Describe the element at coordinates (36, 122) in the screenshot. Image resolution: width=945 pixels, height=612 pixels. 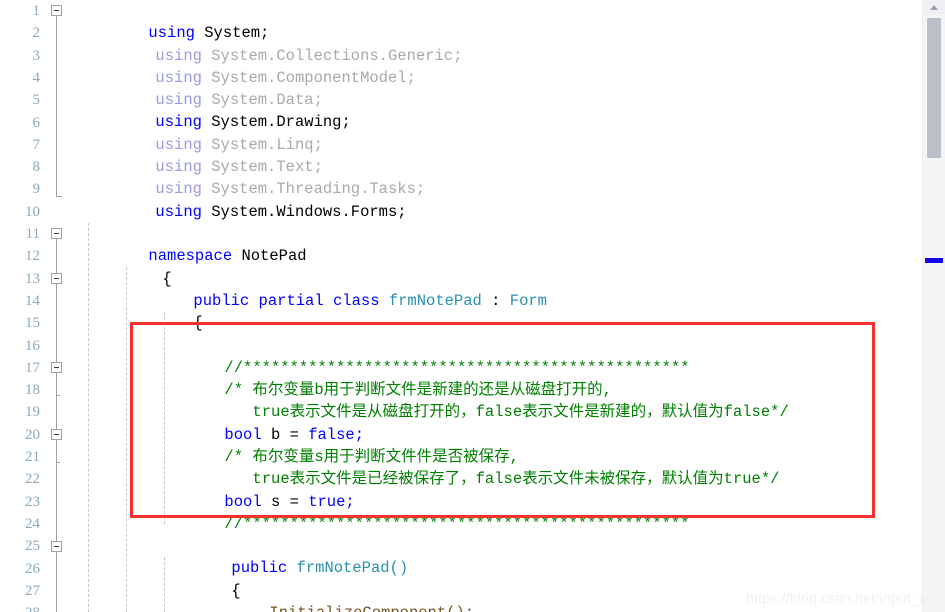
I see `line-number: 6` at that location.